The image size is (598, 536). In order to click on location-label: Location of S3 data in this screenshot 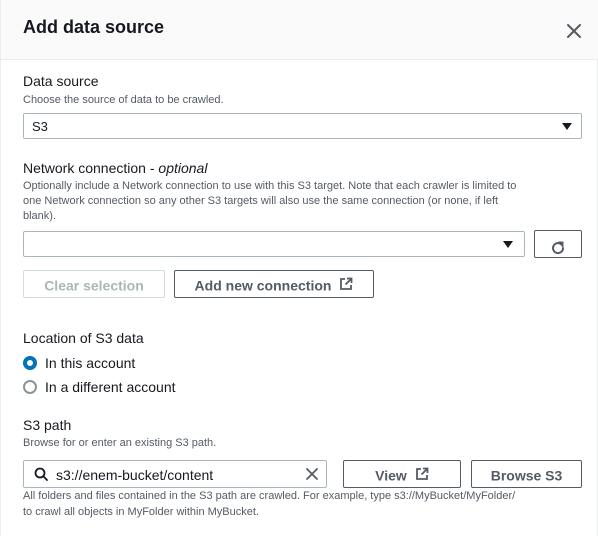, I will do `click(83, 338)`.